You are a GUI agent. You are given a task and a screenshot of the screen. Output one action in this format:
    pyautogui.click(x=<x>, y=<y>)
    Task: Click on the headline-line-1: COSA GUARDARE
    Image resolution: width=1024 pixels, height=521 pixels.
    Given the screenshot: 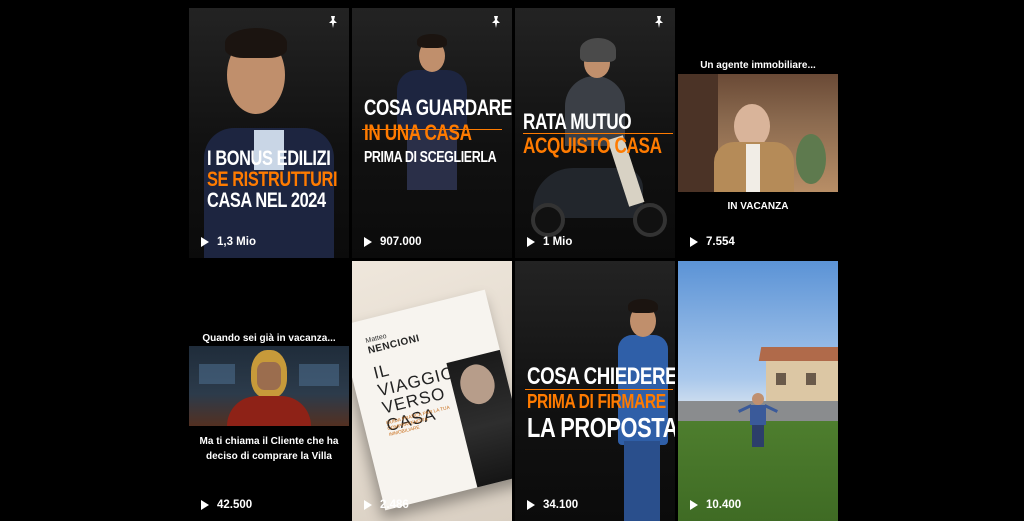 What is the action you would take?
    pyautogui.click(x=438, y=107)
    